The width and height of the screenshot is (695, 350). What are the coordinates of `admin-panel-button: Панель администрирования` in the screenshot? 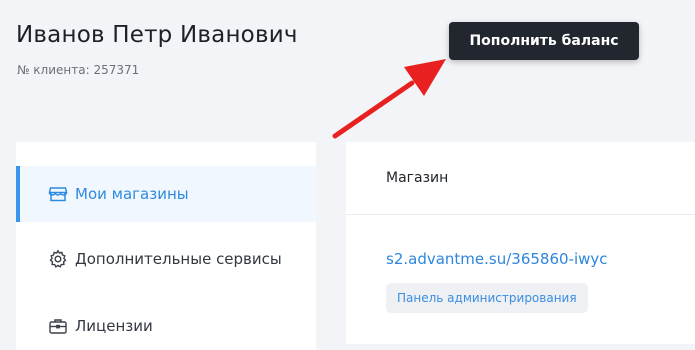 It's located at (487, 298).